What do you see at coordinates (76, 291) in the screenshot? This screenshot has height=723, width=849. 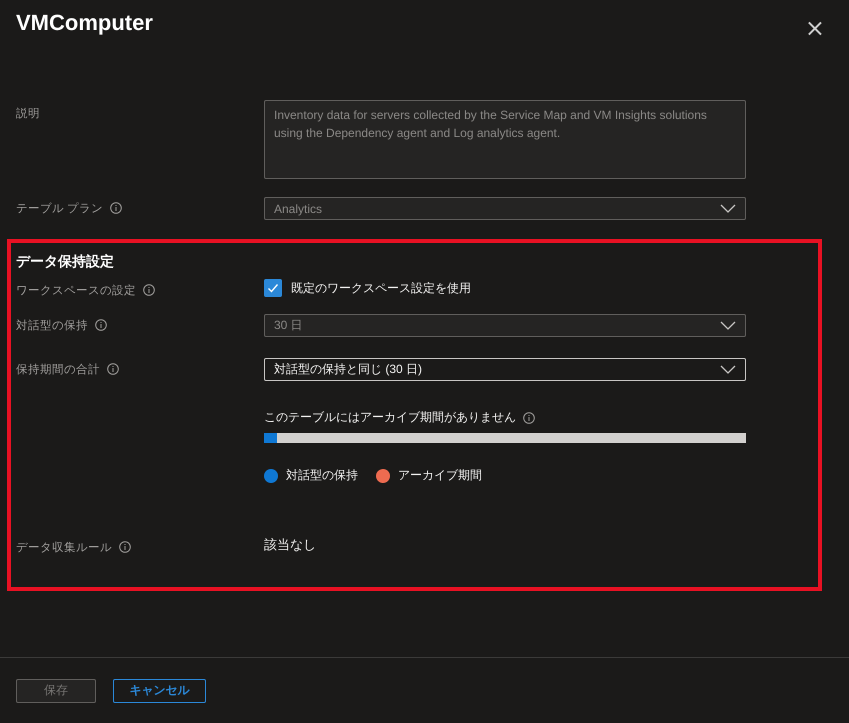 I see `field-label: ワークスペースの設定` at bounding box center [76, 291].